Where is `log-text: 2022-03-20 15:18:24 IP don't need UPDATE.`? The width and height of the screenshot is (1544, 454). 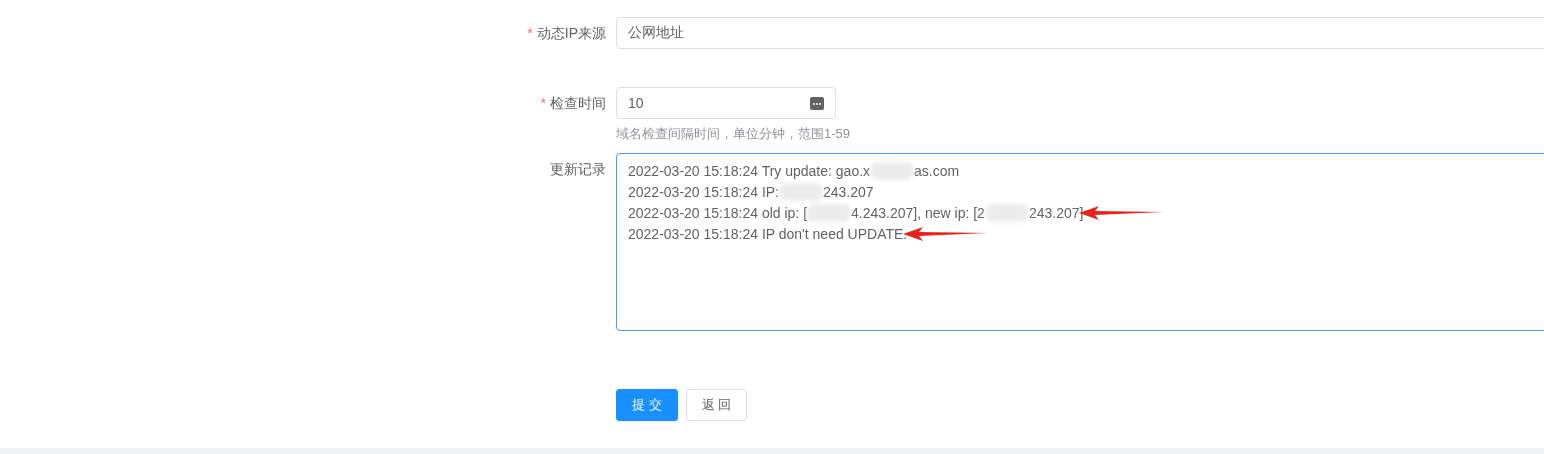
log-text: 2022-03-20 15:18:24 IP don't need UPDATE. is located at coordinates (768, 233).